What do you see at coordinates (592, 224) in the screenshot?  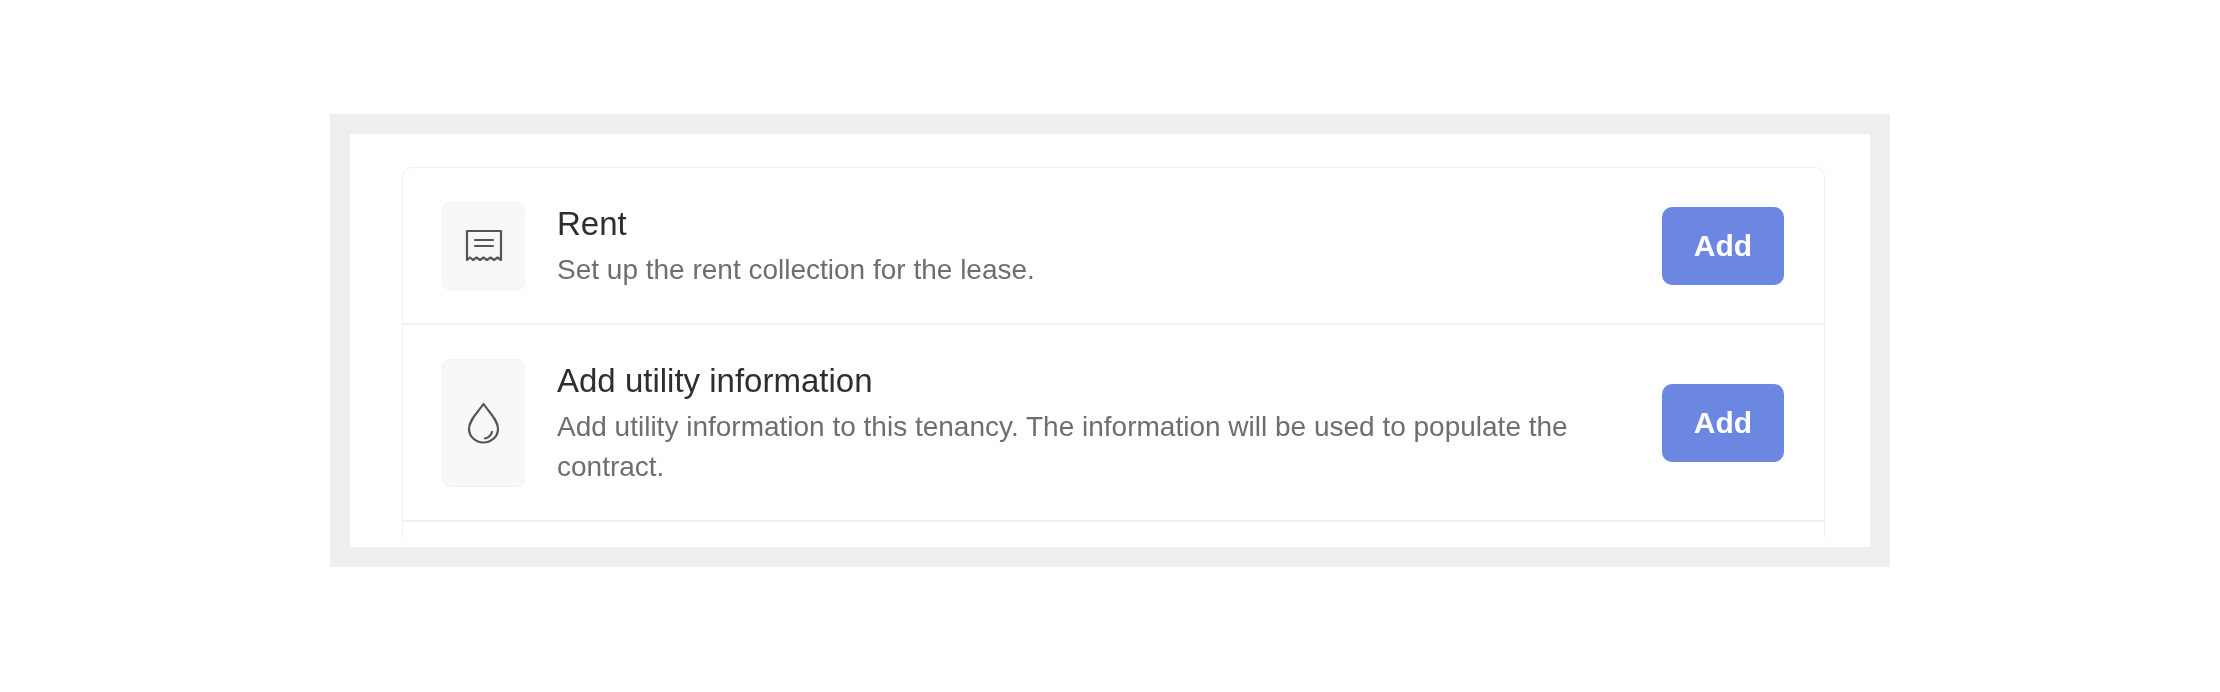 I see `item-title: Rent` at bounding box center [592, 224].